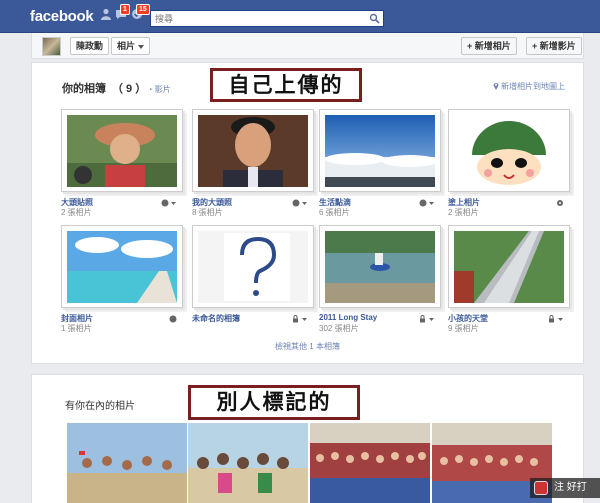  I want to click on map-pin-icon, so click(496, 86).